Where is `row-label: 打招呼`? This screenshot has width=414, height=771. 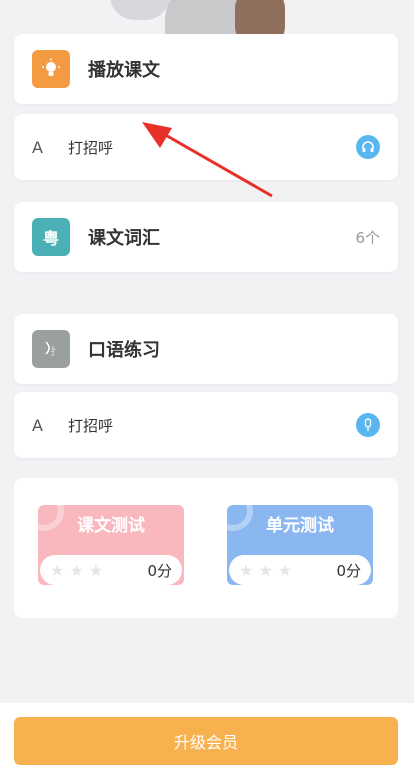 row-label: 打招呼 is located at coordinates (91, 425).